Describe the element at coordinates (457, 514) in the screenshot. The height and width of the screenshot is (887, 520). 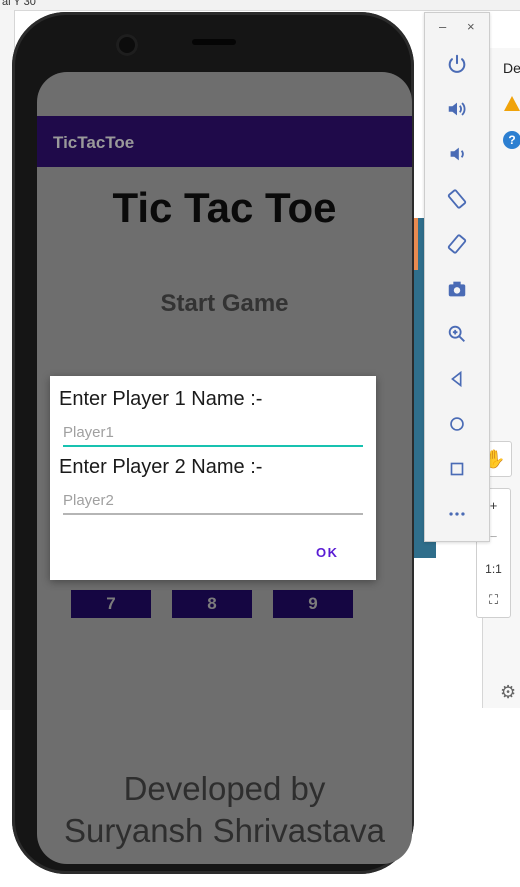
I see `more-icon` at that location.